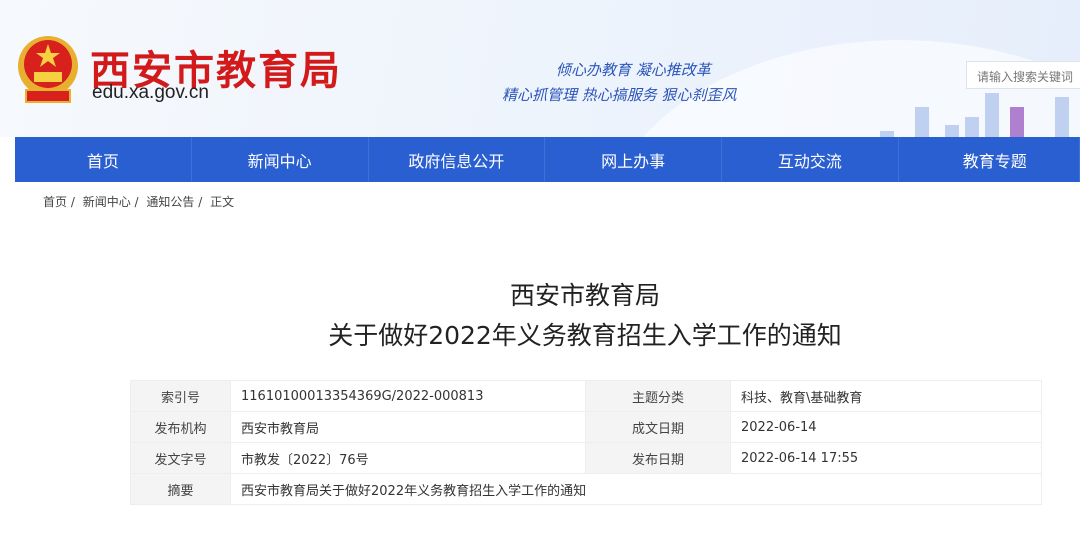 The image size is (1080, 555). I want to click on publish-date-value: 2022-06-14 17:55, so click(886, 458).